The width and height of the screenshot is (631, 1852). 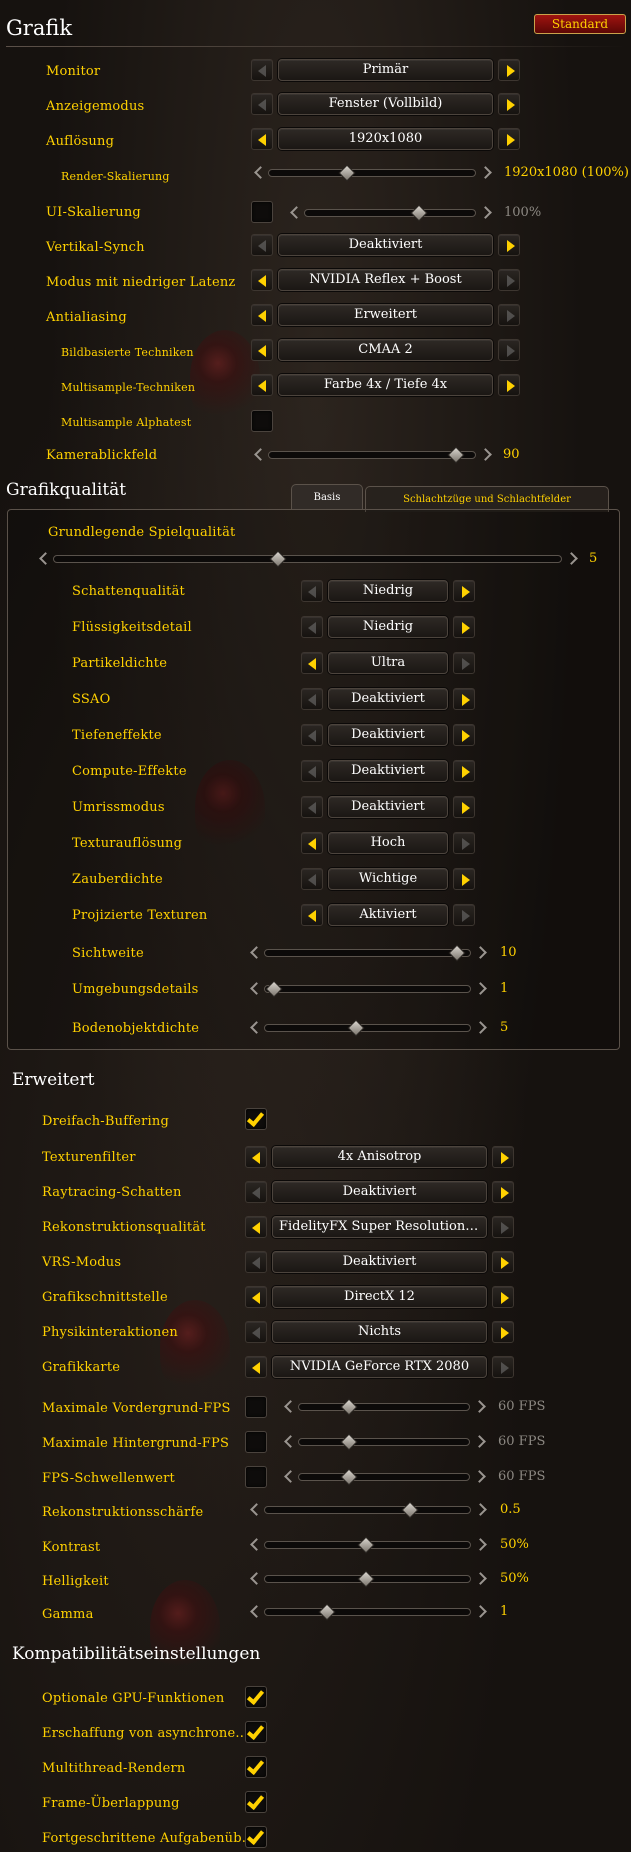 What do you see at coordinates (367, 953) in the screenshot?
I see `sichtweite-slider-track` at bounding box center [367, 953].